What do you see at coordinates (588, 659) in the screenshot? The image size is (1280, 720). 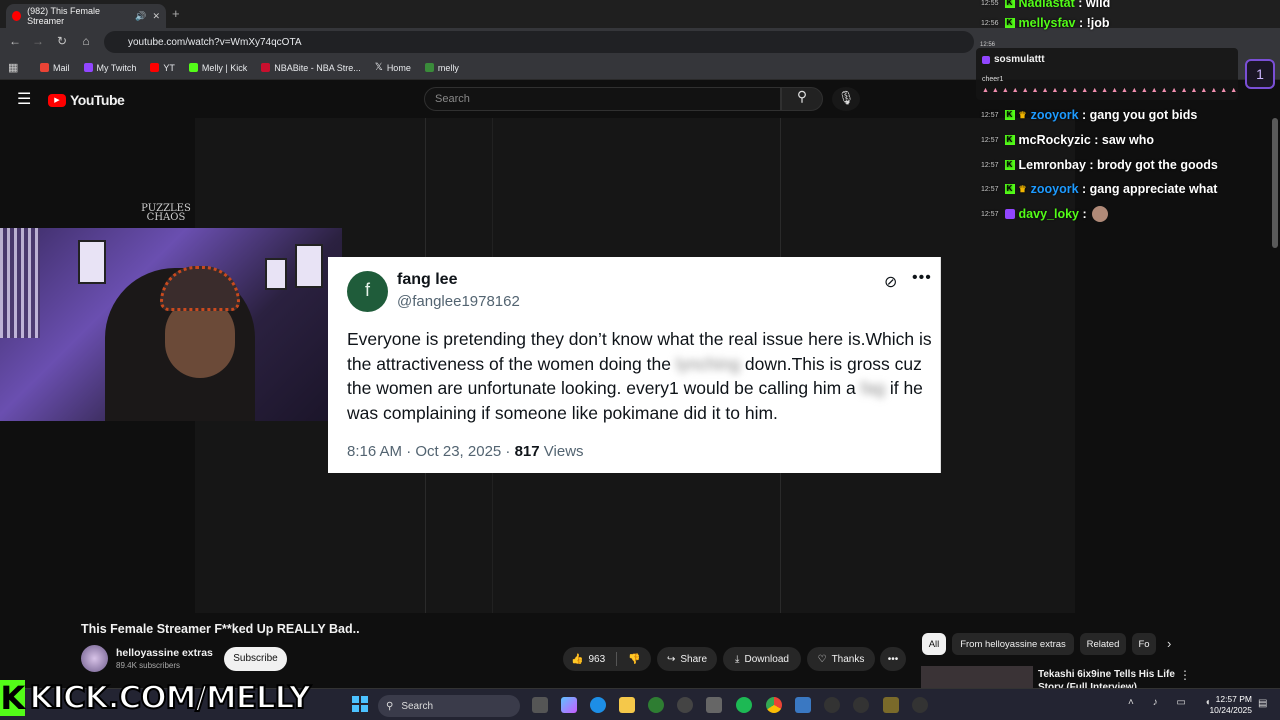 I see `like-button: 👍 963` at bounding box center [588, 659].